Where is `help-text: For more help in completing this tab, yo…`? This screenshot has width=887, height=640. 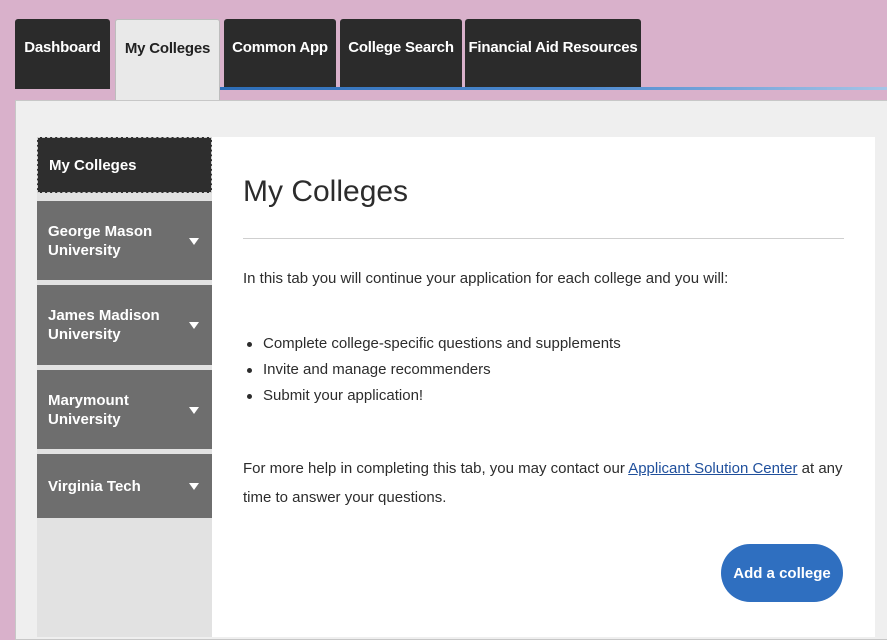 help-text: For more help in completing this tab, yo… is located at coordinates (548, 483).